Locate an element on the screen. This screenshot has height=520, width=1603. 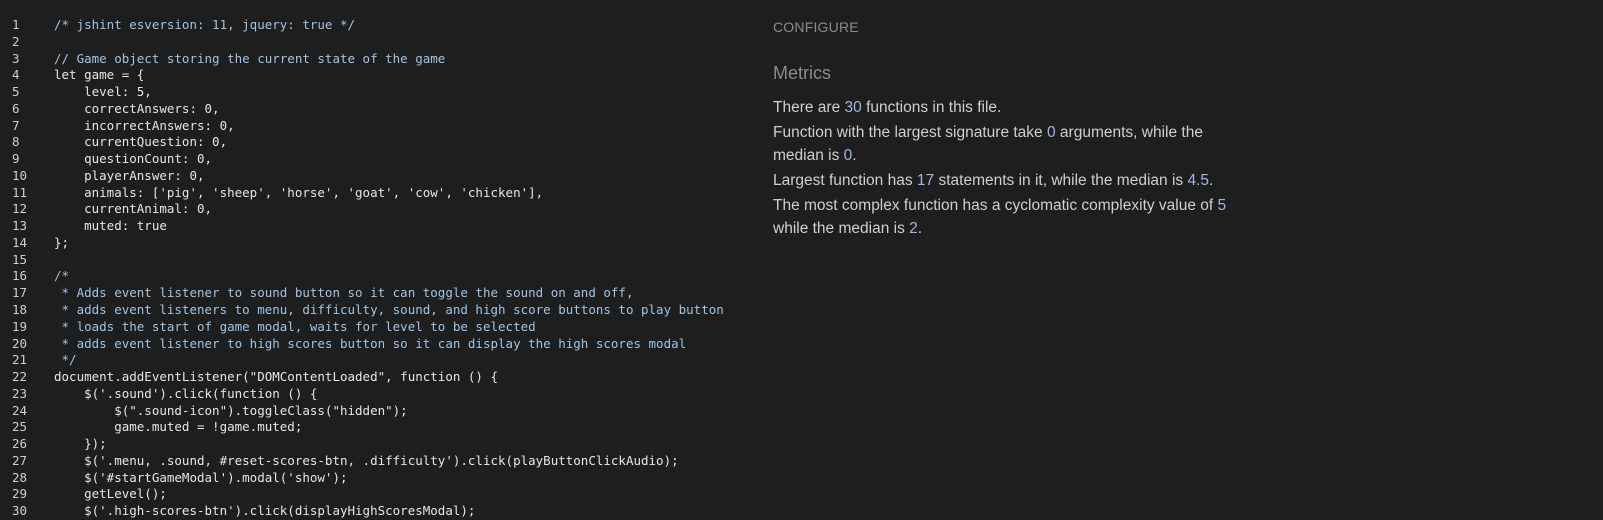
line-text: level: 5, is located at coordinates (103, 92).